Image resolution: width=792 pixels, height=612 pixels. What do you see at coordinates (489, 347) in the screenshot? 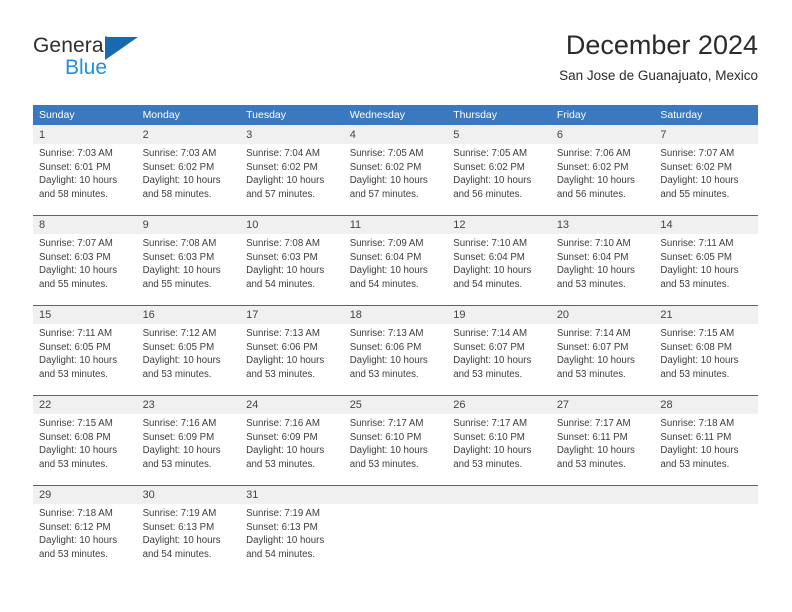
I see `sunset-text: Sunset: 6:07 PM` at bounding box center [489, 347].